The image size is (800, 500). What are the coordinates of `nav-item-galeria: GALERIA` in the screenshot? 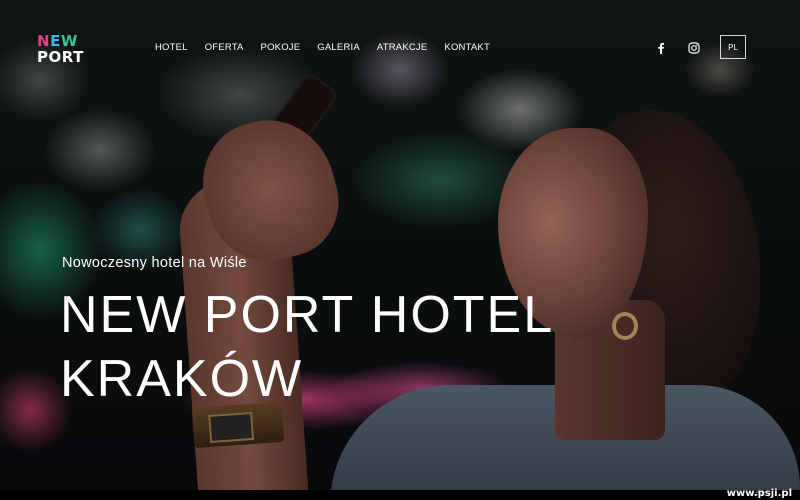 It's located at (338, 47).